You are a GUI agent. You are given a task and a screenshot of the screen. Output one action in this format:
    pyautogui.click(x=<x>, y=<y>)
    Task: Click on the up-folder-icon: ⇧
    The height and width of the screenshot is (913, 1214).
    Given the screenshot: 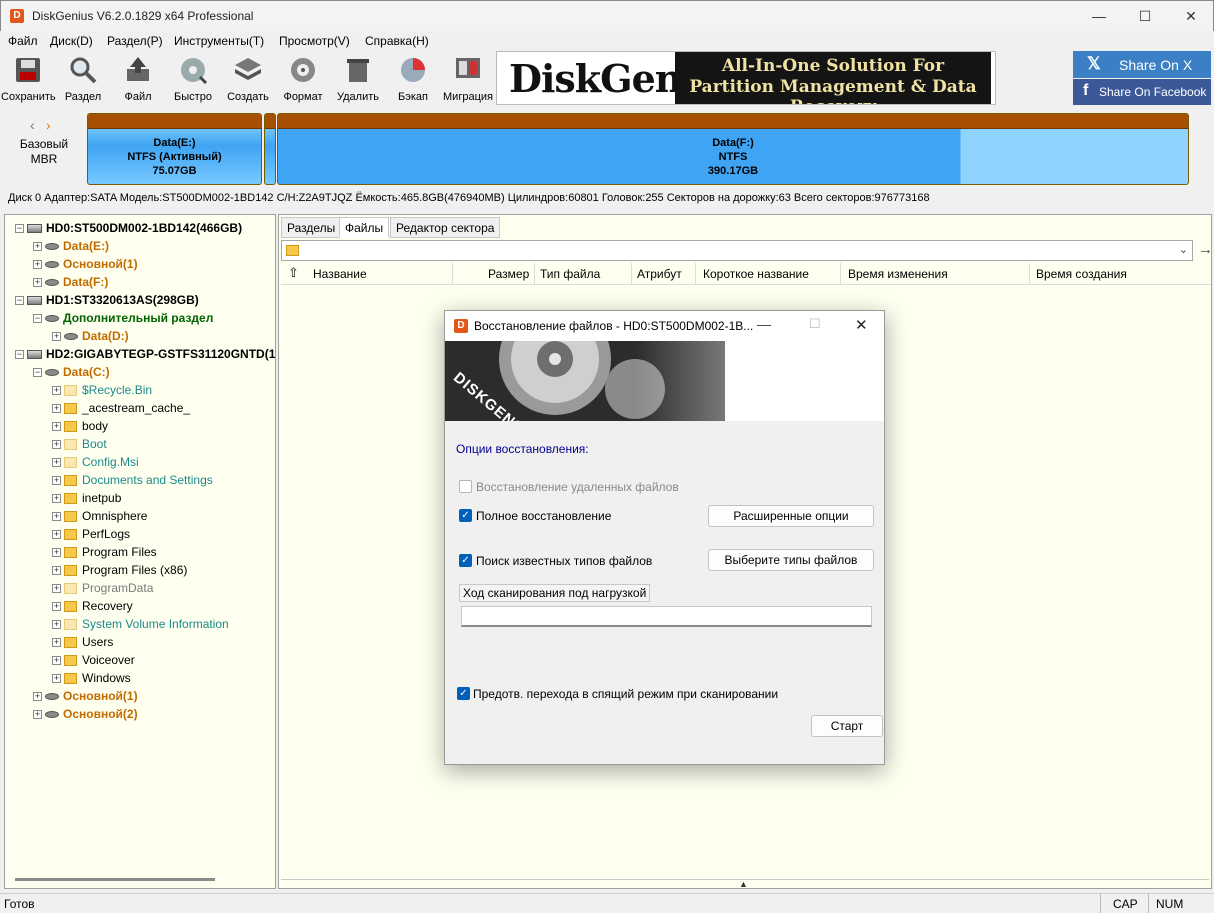 What is the action you would take?
    pyautogui.click(x=293, y=273)
    